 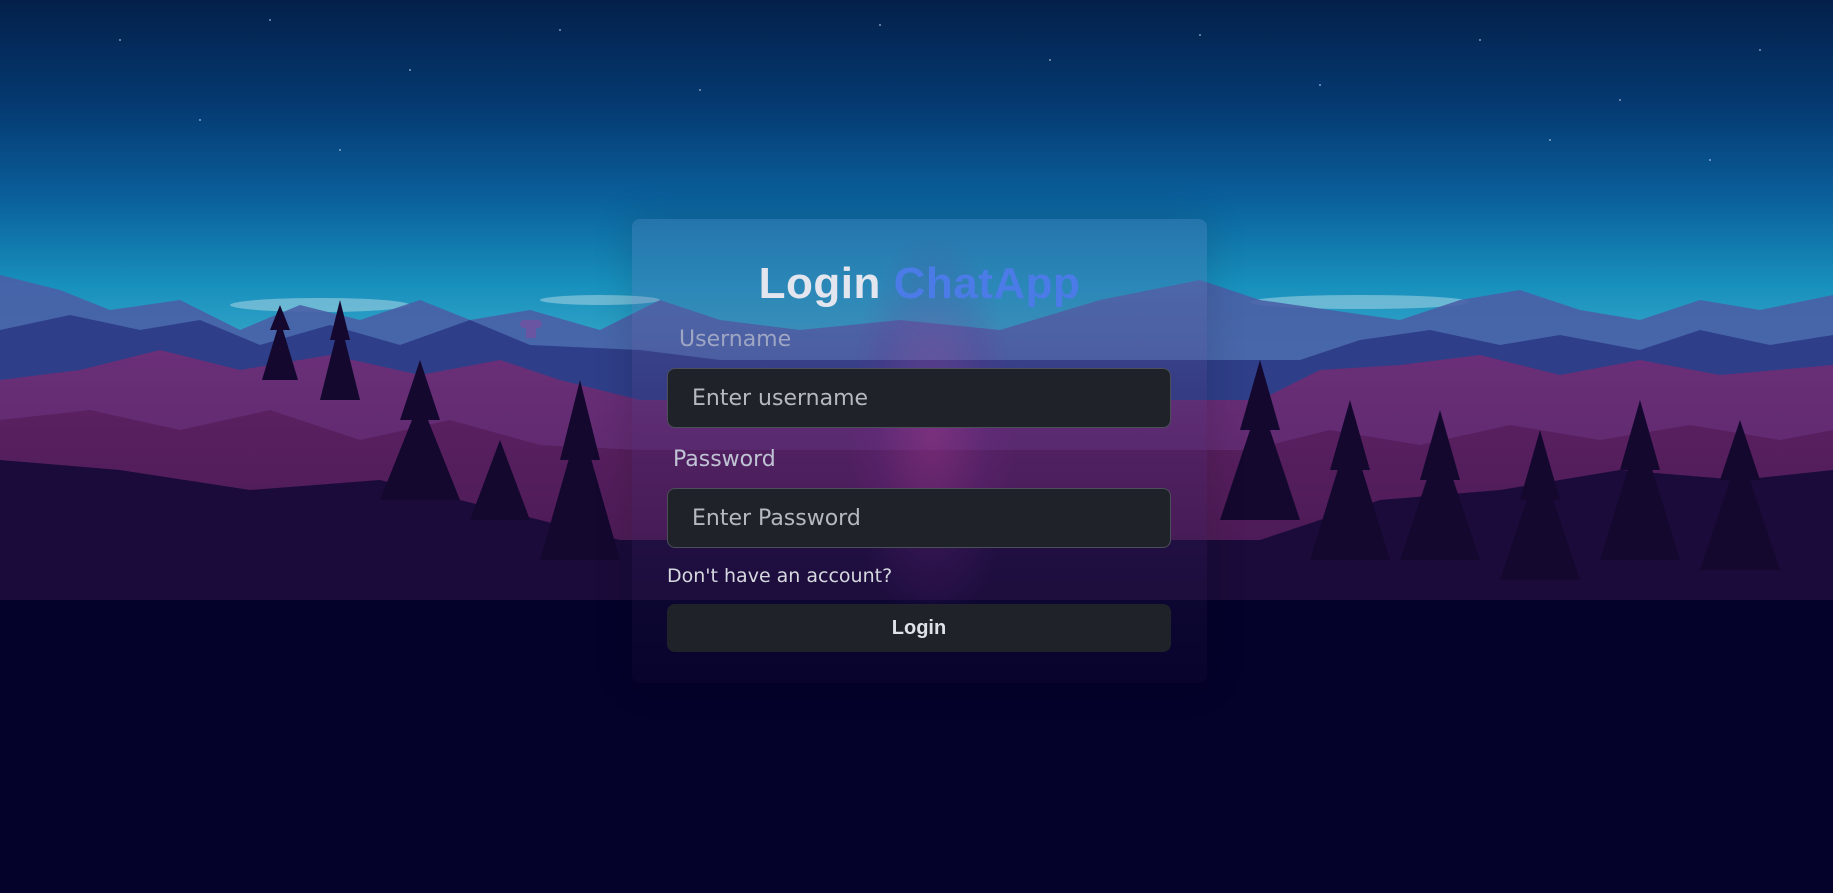 What do you see at coordinates (919, 398) in the screenshot?
I see `username-input` at bounding box center [919, 398].